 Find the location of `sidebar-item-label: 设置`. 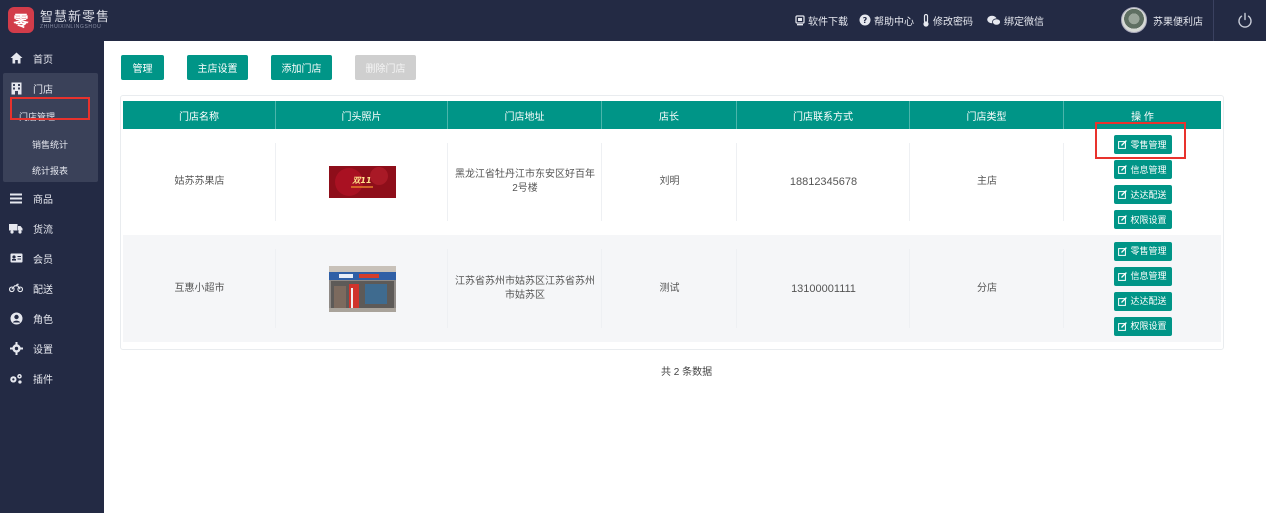

sidebar-item-label: 设置 is located at coordinates (43, 350).